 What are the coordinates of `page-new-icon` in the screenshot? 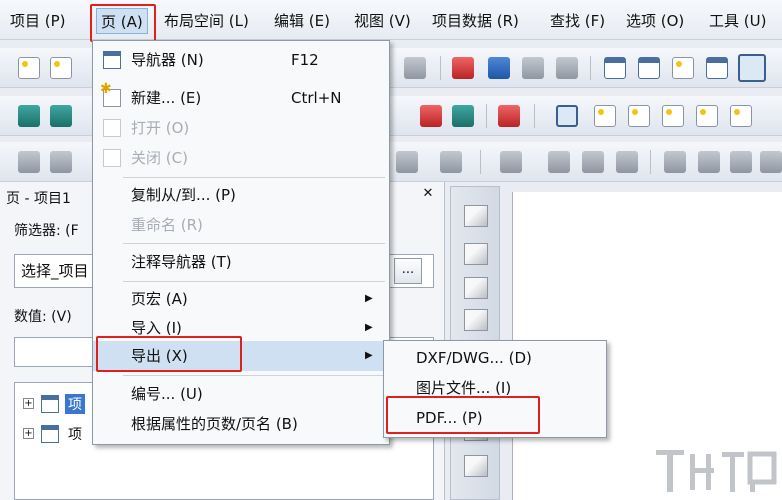 It's located at (605, 116).